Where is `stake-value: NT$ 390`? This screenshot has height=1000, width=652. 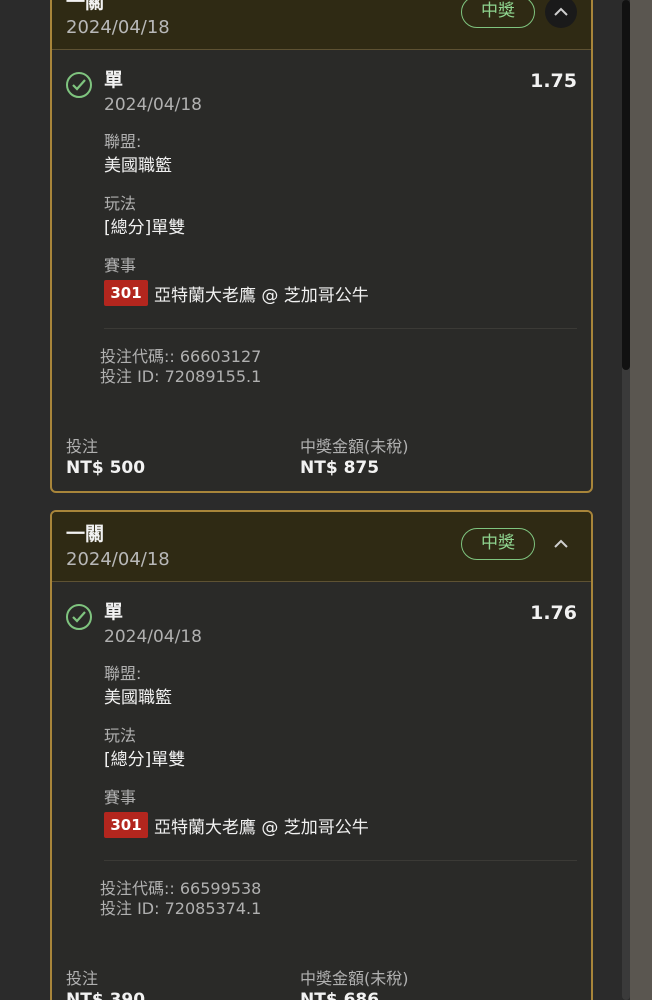 stake-value: NT$ 390 is located at coordinates (106, 995).